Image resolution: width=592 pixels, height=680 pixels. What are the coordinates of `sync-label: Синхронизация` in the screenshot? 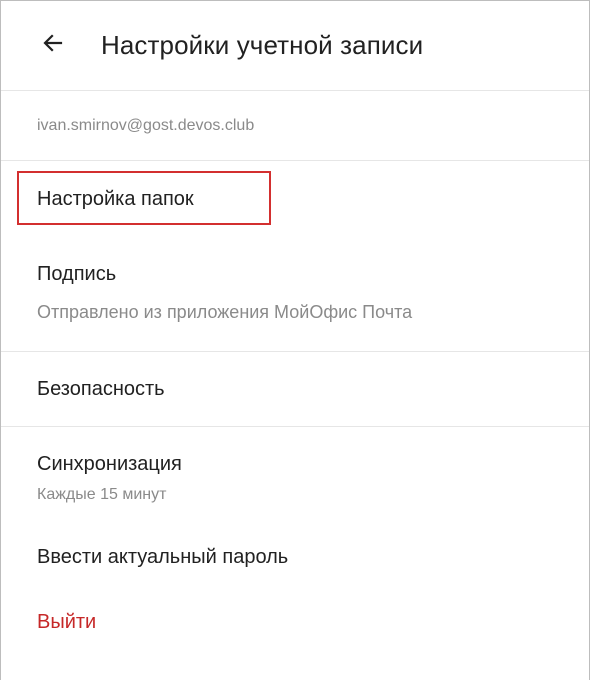 It's located at (109, 464).